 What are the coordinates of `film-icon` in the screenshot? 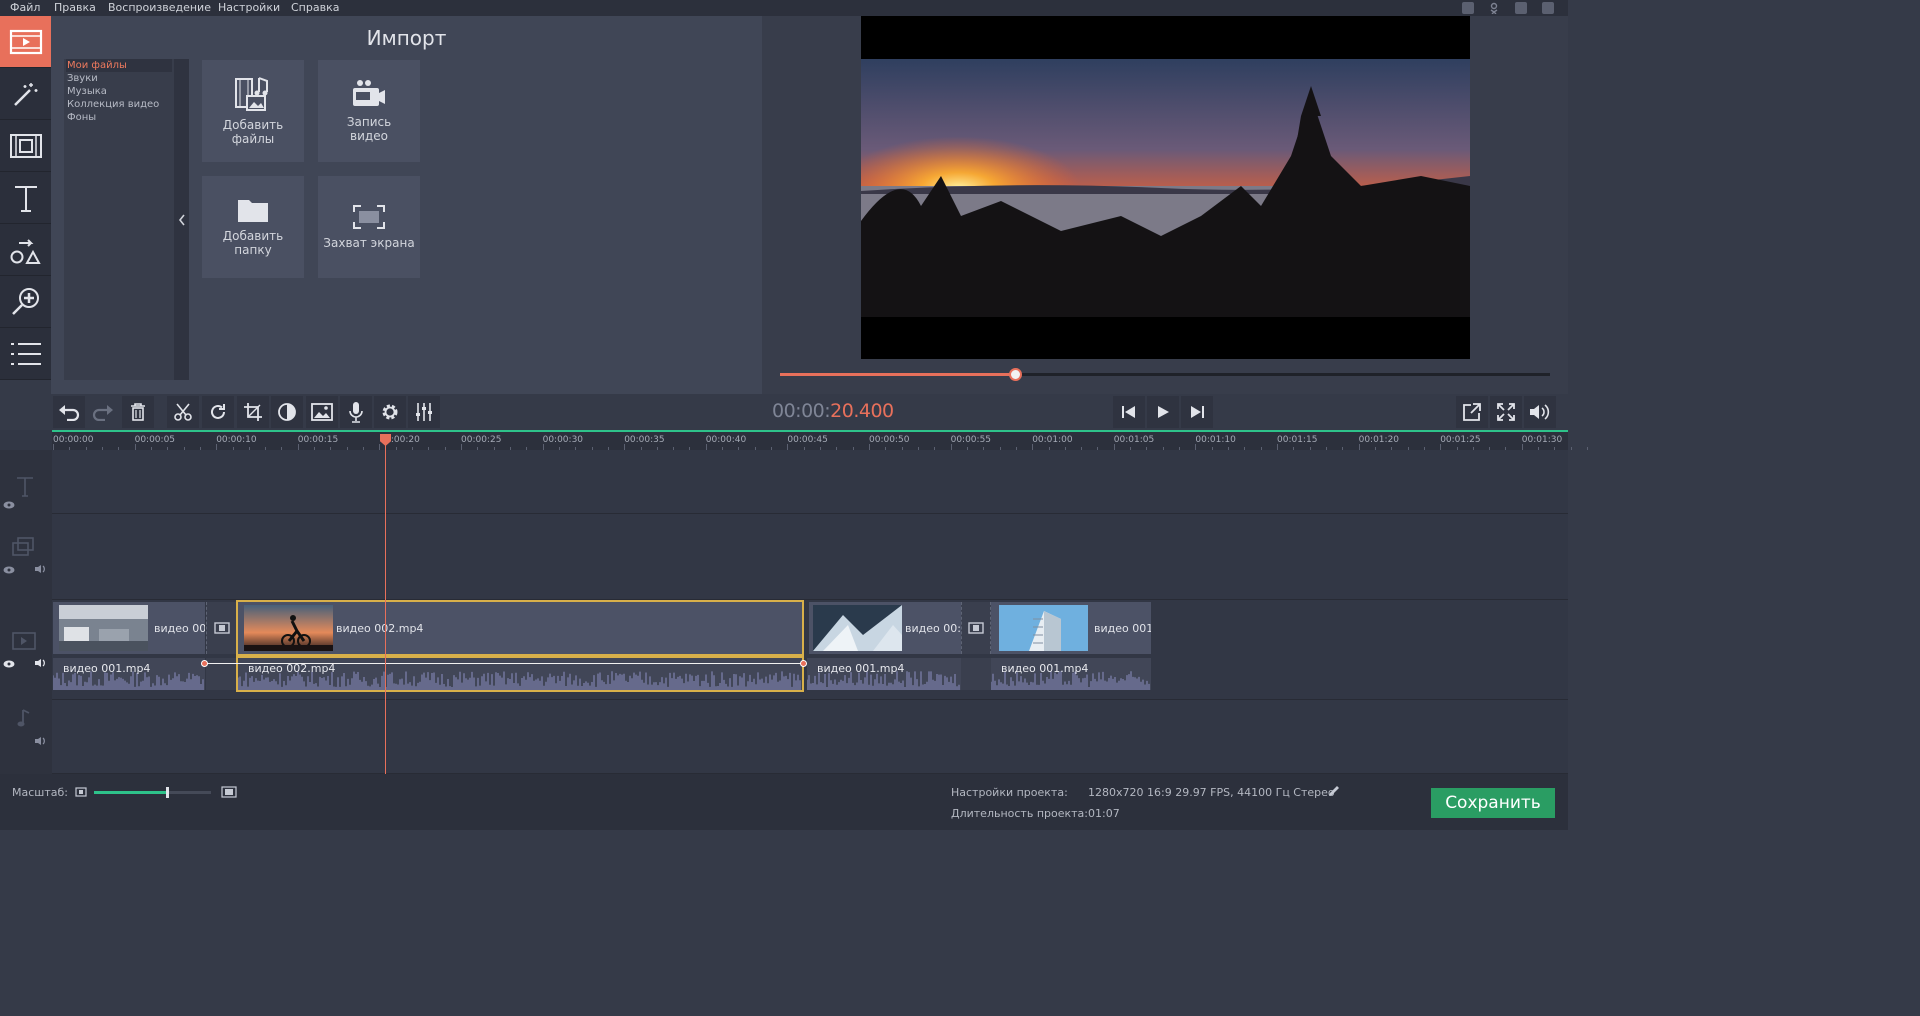 It's located at (25, 41).